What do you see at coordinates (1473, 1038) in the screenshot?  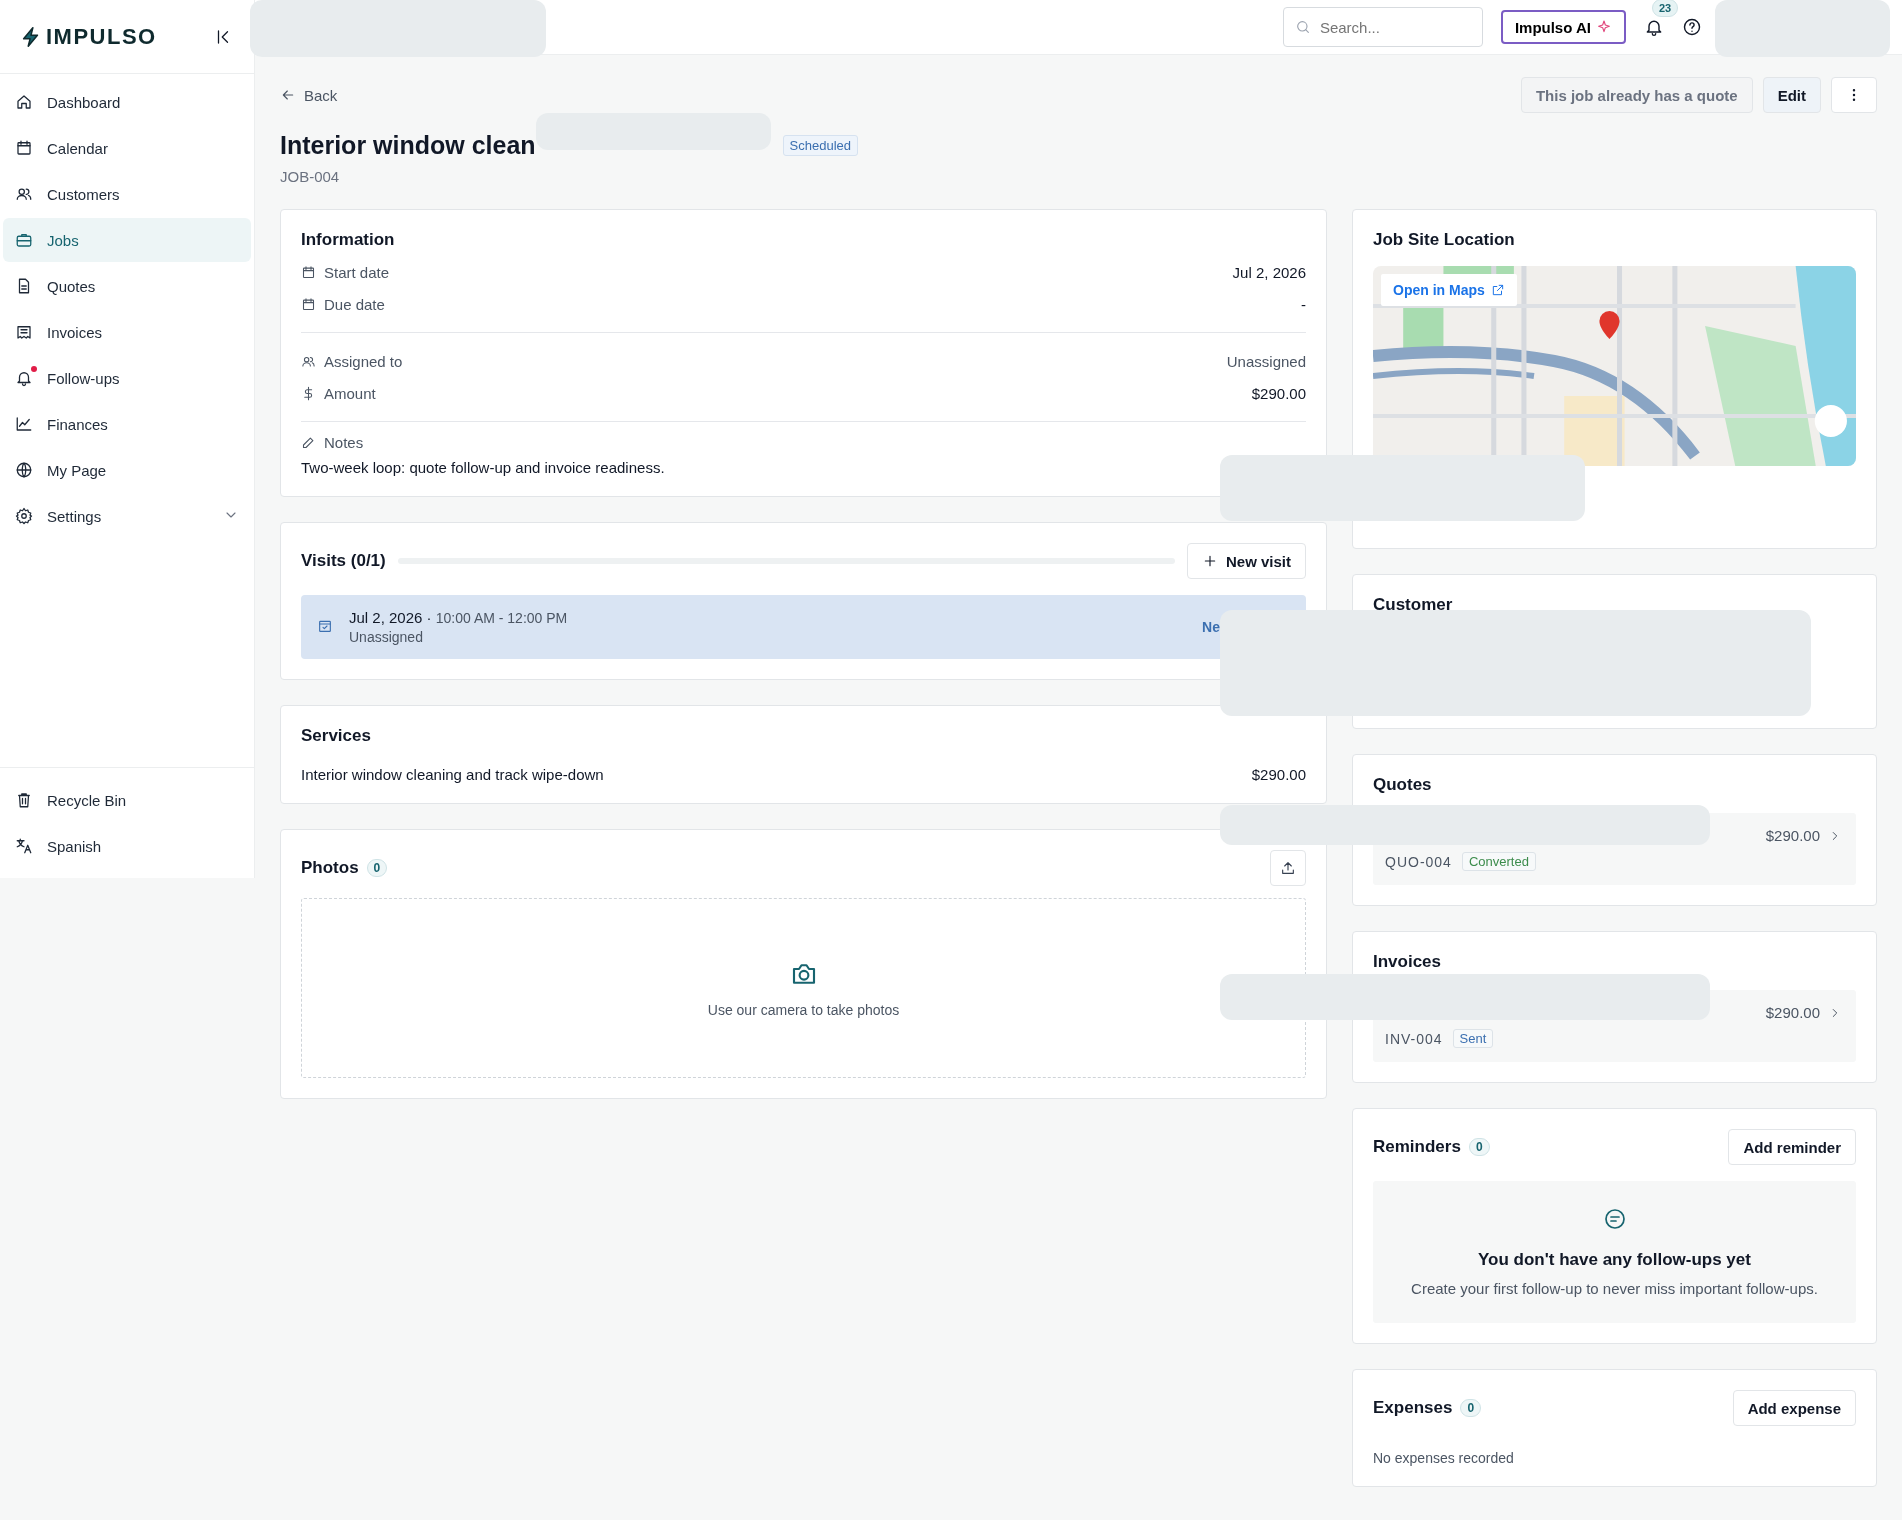 I see `status-badge: Sent` at bounding box center [1473, 1038].